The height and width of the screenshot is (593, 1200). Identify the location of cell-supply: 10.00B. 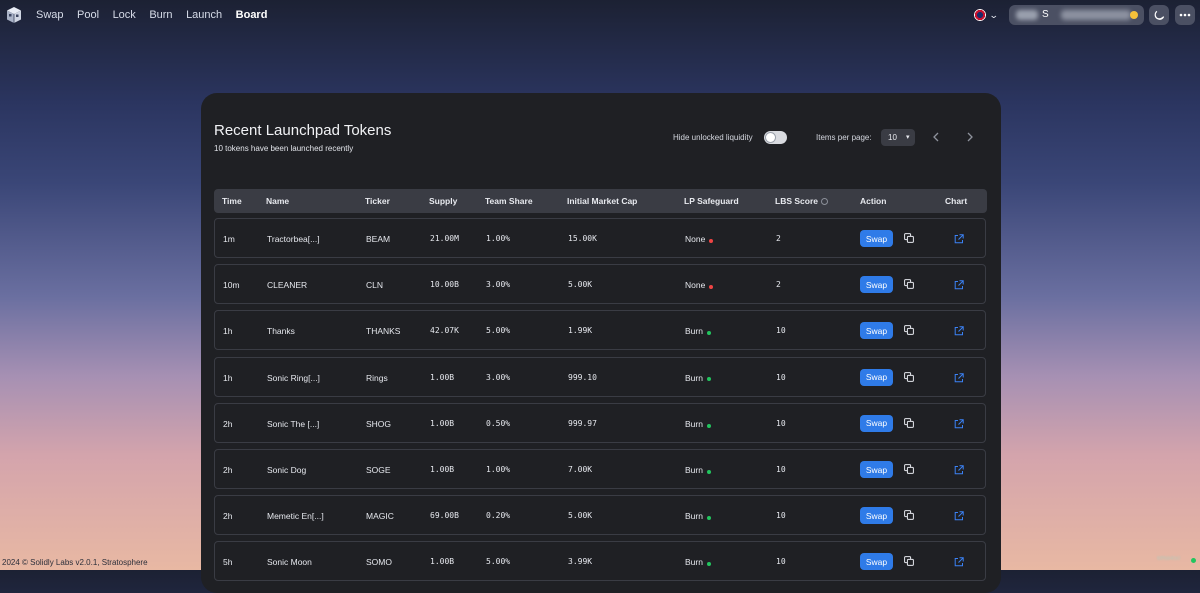
(444, 285).